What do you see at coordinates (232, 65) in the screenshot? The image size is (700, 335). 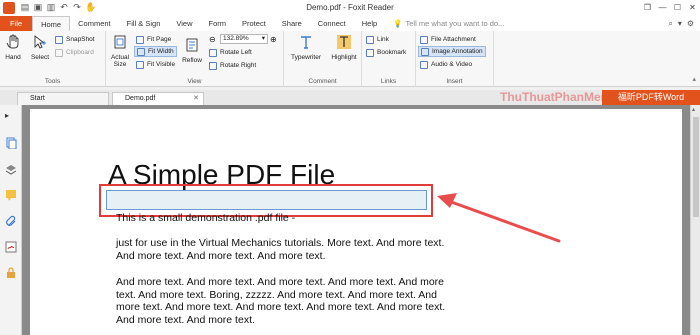 I see `rotate-right-button: Rotate Right` at bounding box center [232, 65].